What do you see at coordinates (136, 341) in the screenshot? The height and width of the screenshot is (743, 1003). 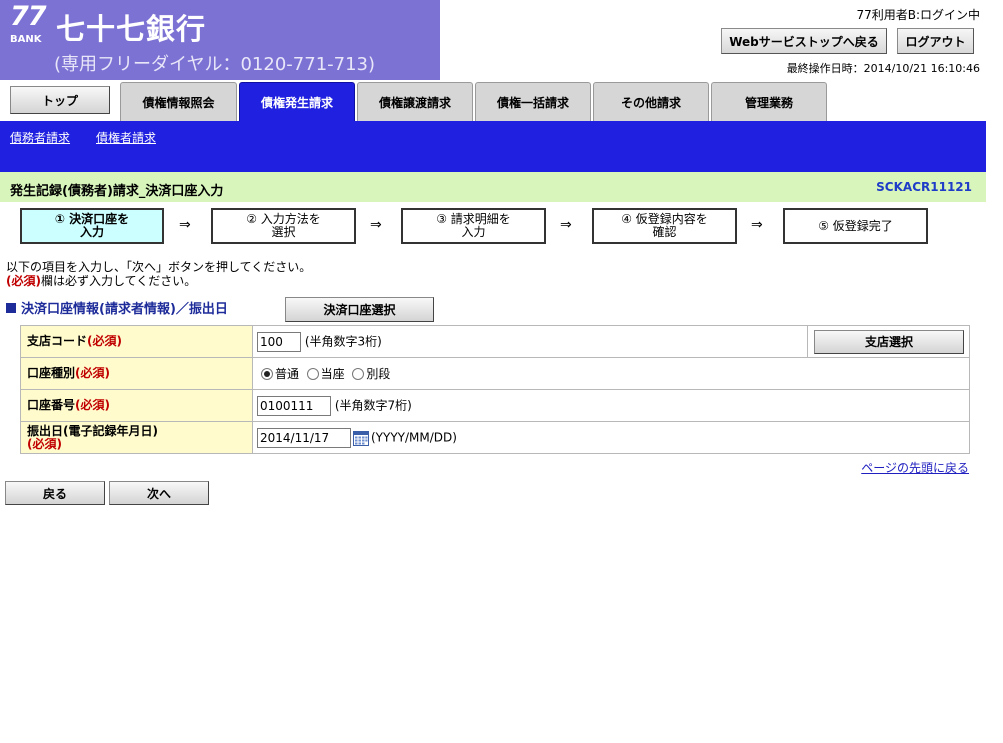 I see `branch-code-label: 支店コード(必須)` at bounding box center [136, 341].